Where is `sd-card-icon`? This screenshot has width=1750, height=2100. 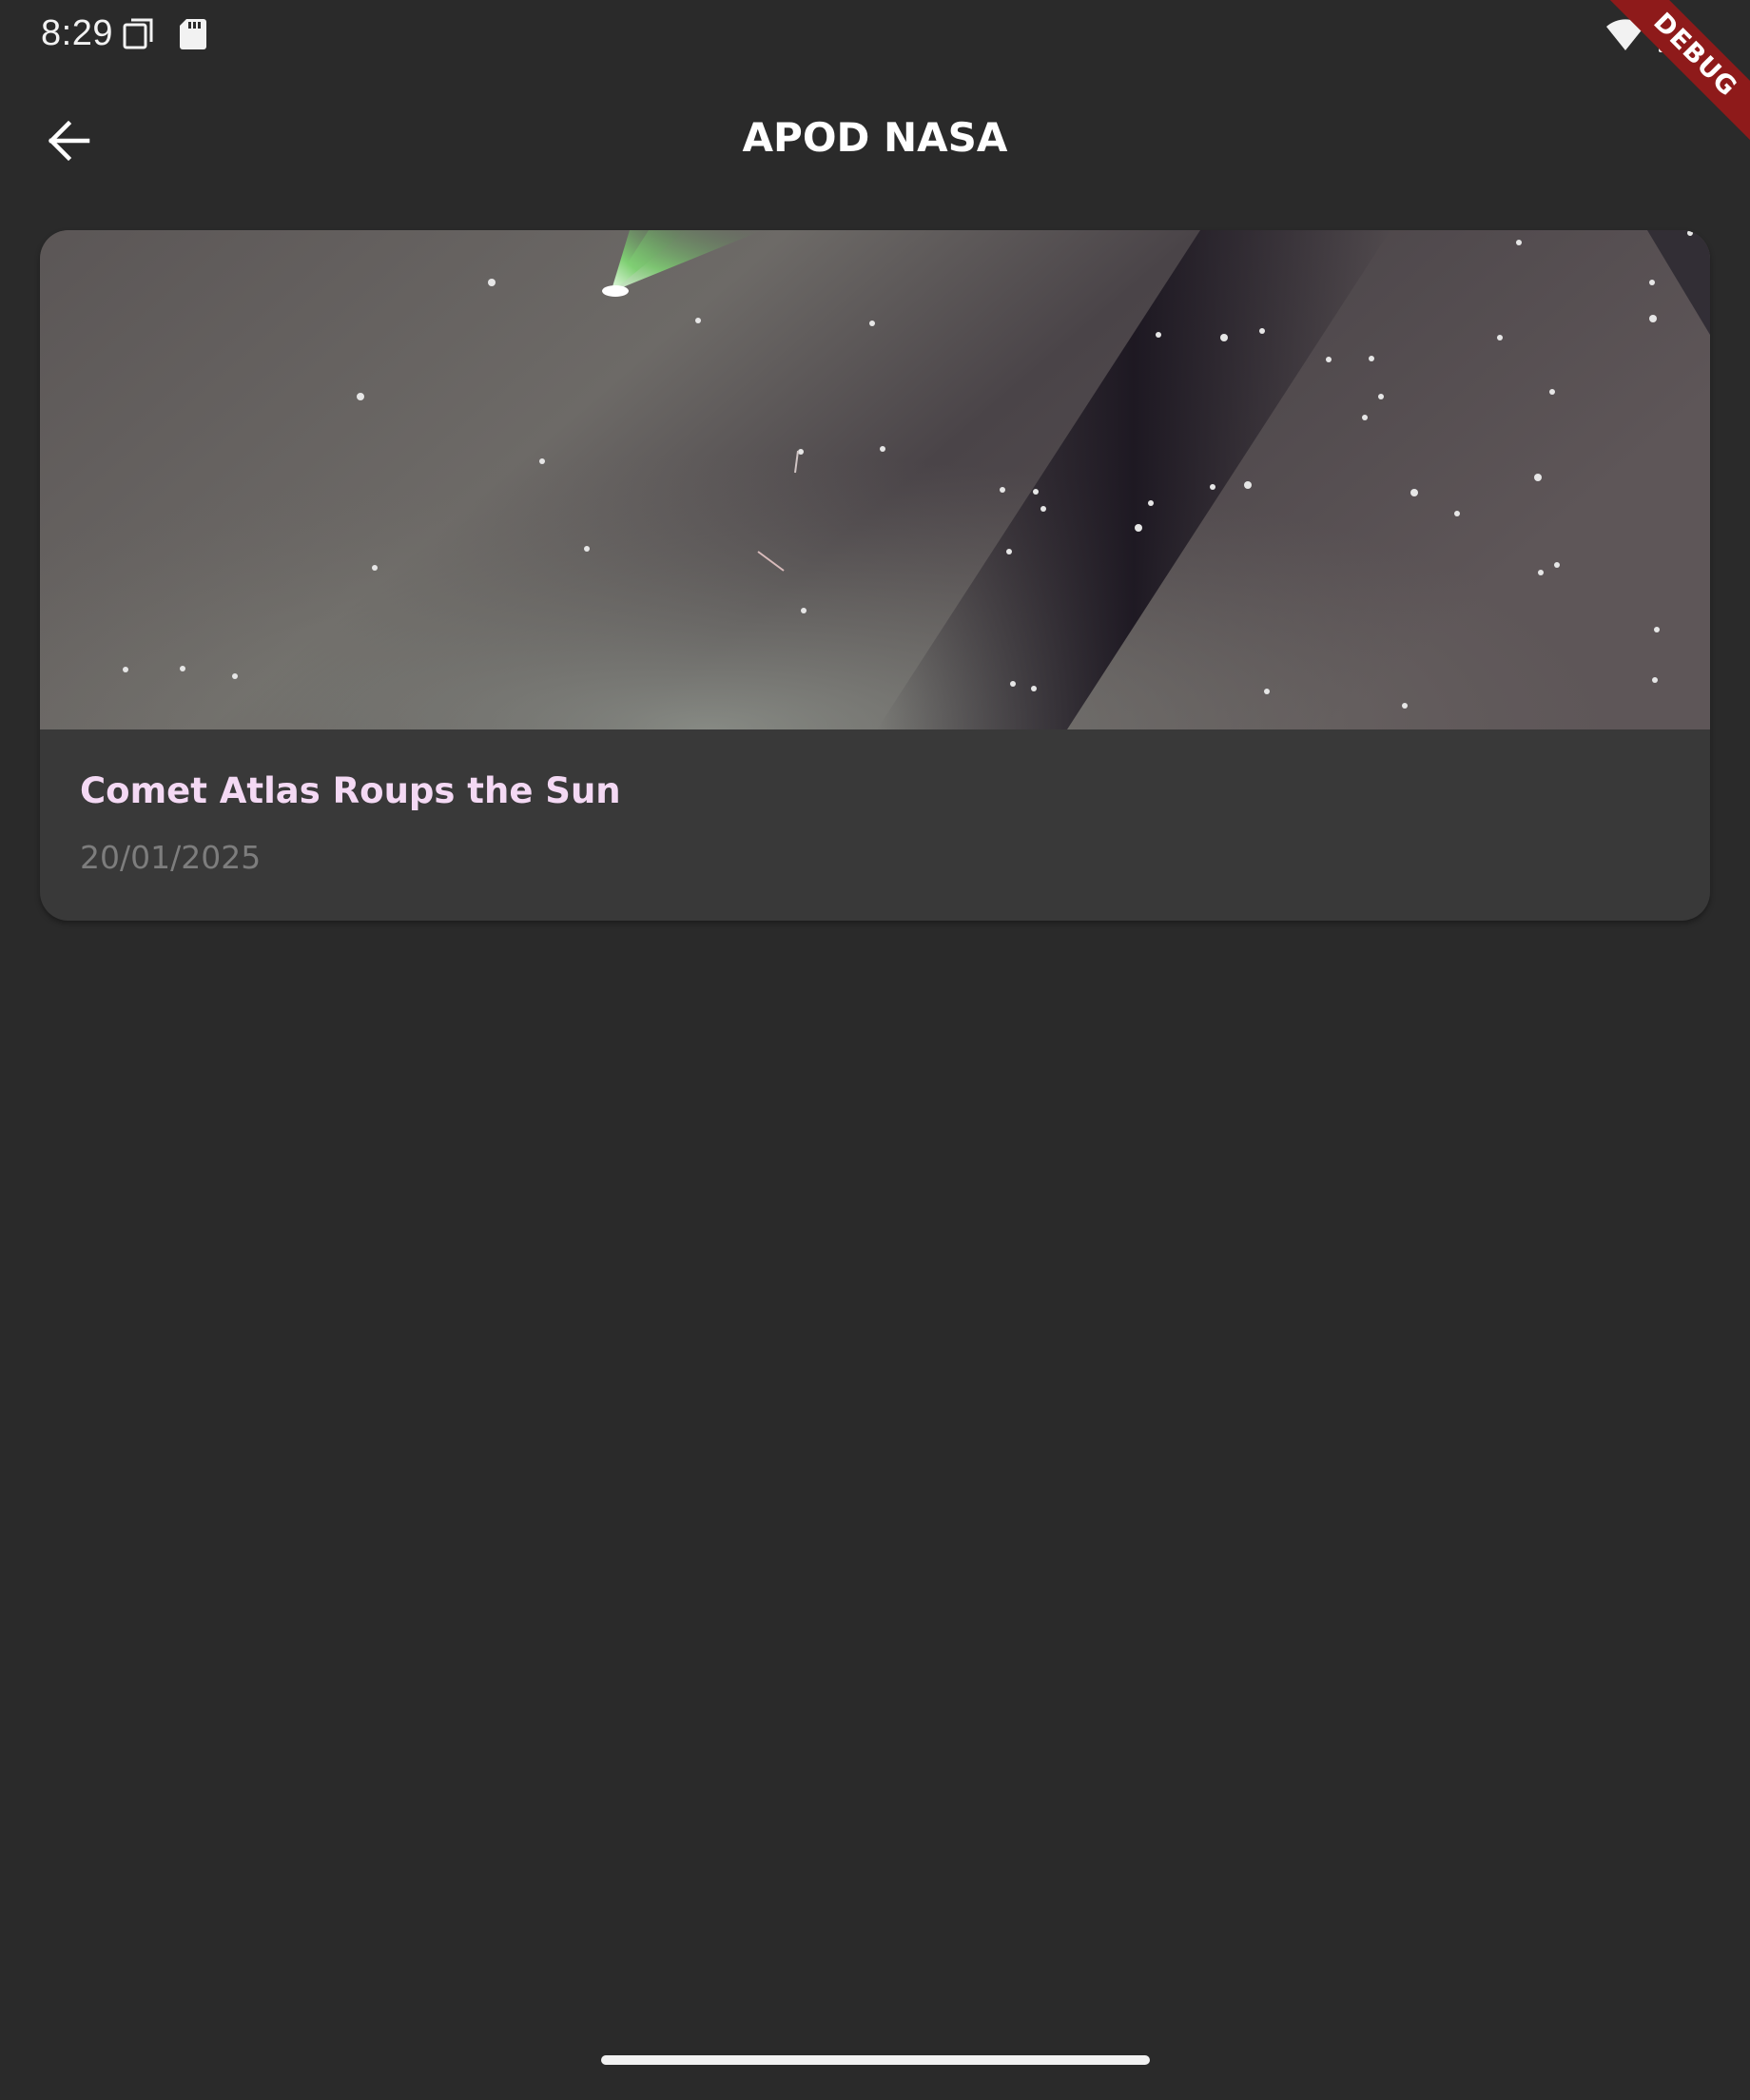
sd-card-icon is located at coordinates (193, 36).